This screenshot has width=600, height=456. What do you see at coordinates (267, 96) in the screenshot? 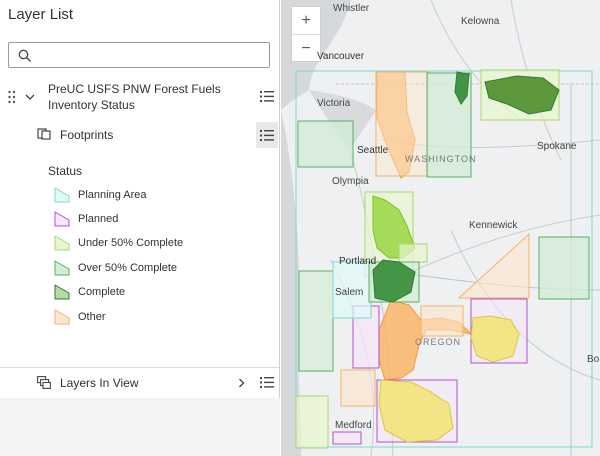
I see `layer-options-icon` at bounding box center [267, 96].